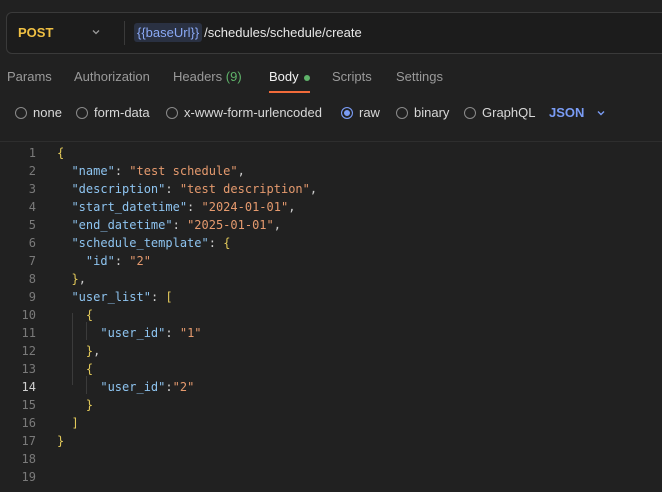 This screenshot has height=492, width=662. I want to click on headers-count: (9), so click(233, 76).